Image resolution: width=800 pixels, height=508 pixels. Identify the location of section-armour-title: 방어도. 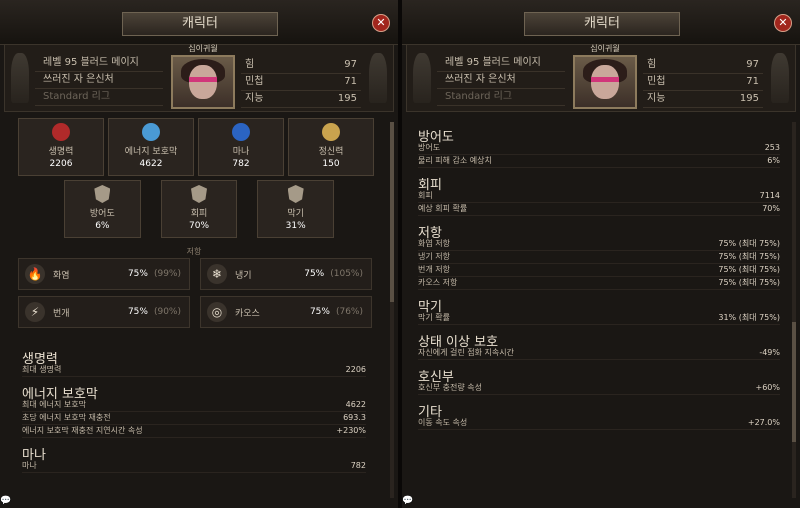
(436, 137).